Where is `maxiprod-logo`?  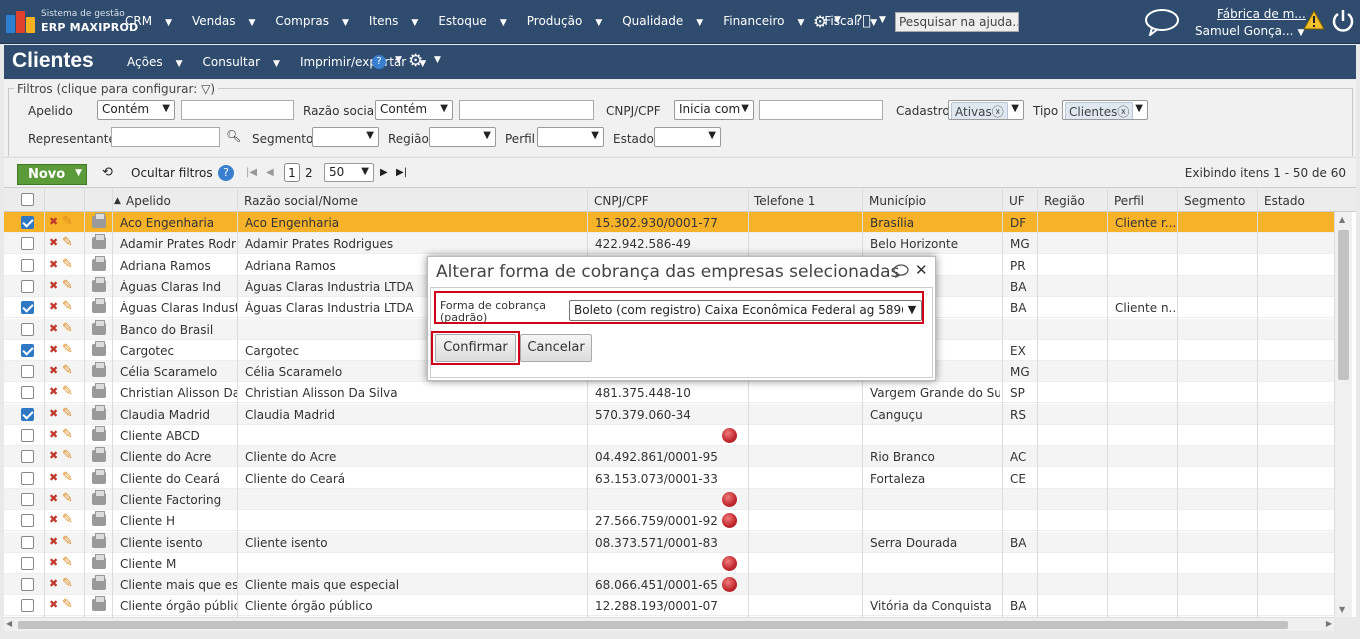
maxiprod-logo is located at coordinates (21, 21).